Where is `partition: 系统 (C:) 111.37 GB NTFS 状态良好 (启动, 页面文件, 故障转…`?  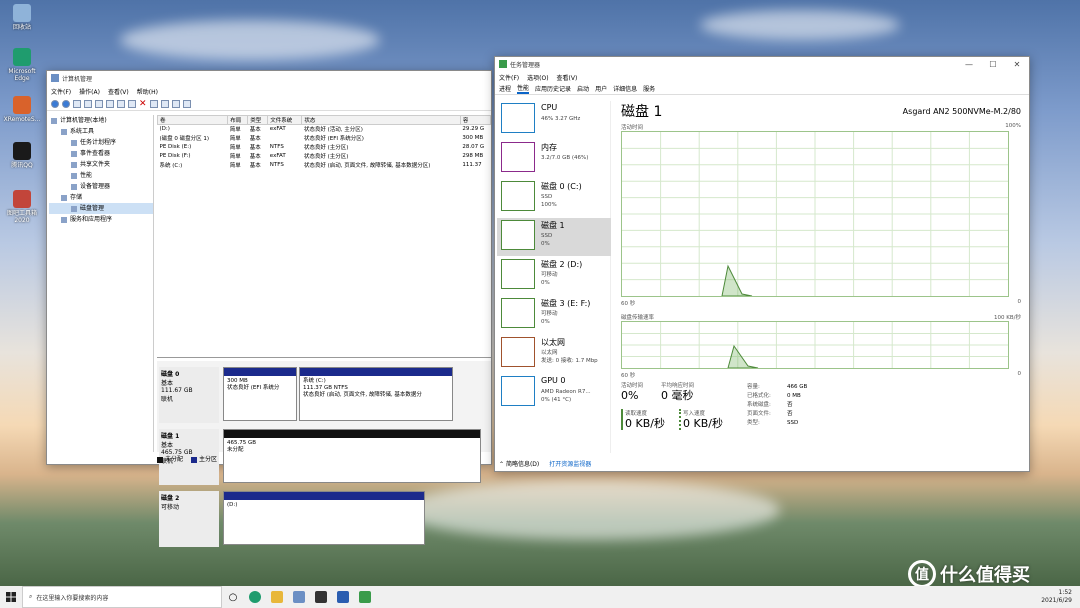
partition: 系统 (C:) 111.37 GB NTFS 状态良好 (启动, 页面文件, 故障转… is located at coordinates (376, 394).